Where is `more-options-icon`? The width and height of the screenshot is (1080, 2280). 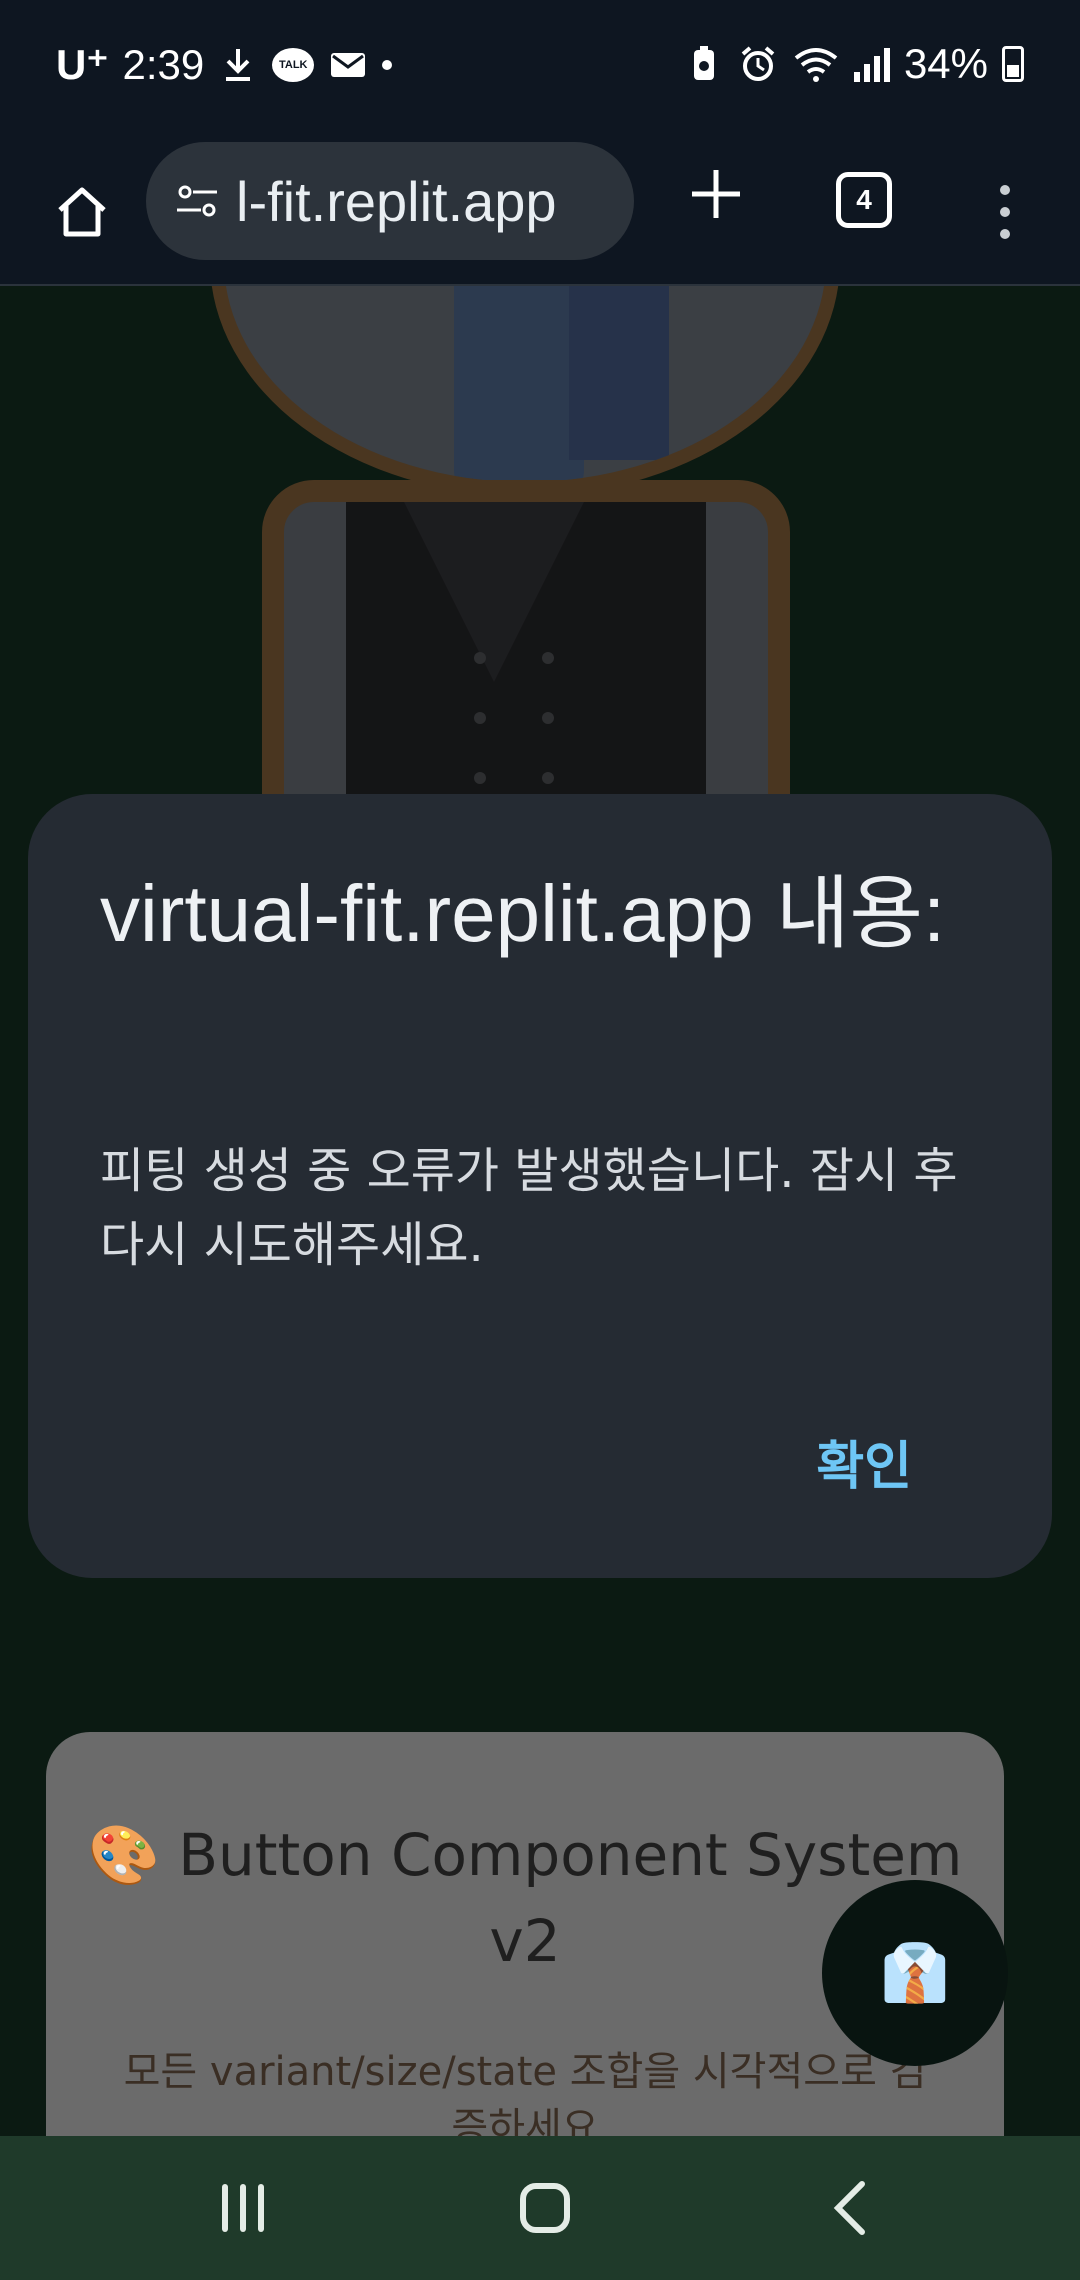
more-options-icon is located at coordinates (1005, 212).